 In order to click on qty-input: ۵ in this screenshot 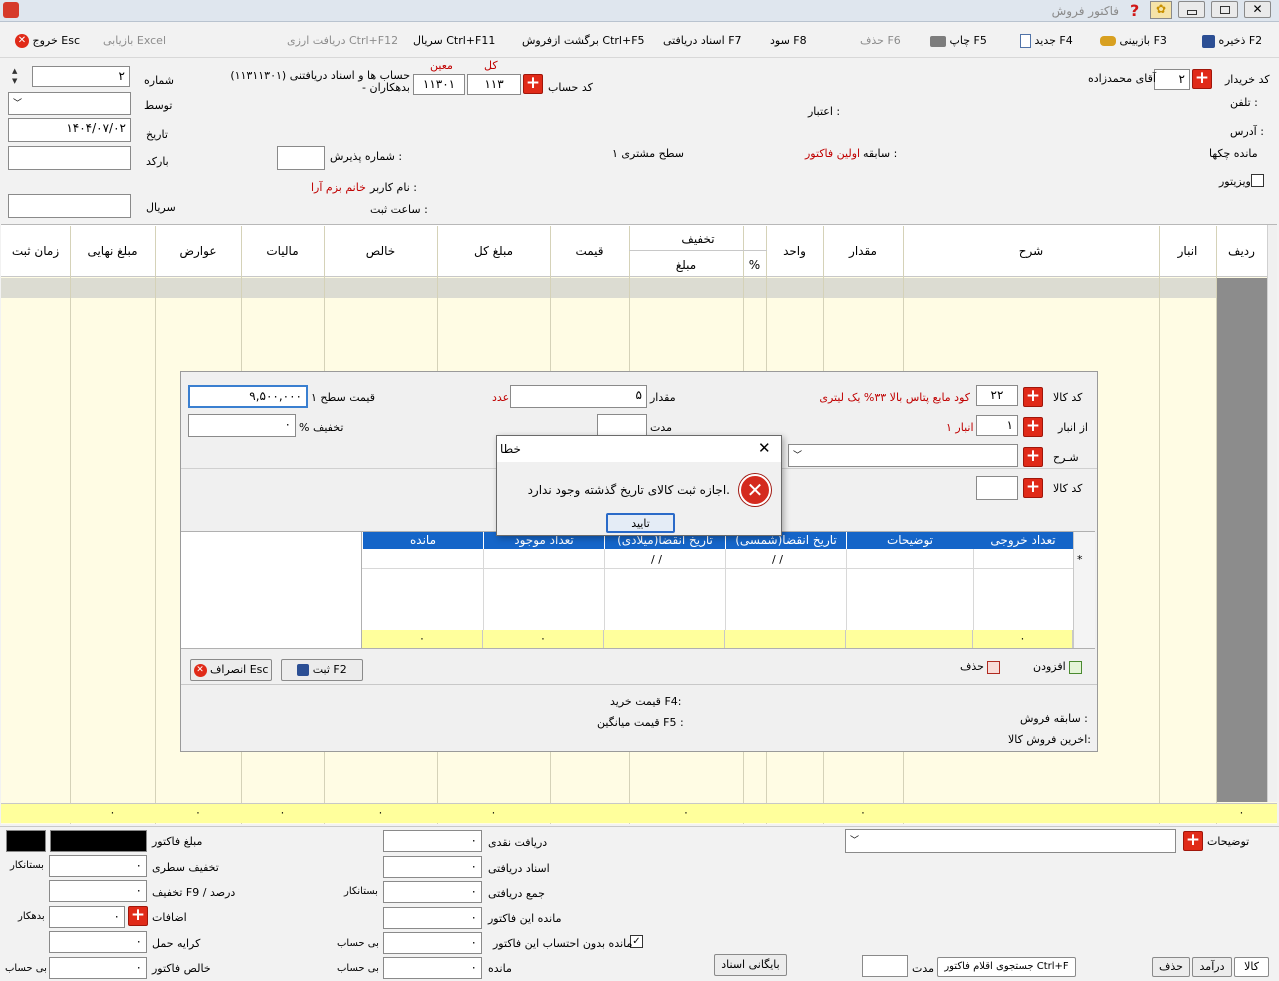, I will do `click(578, 396)`.